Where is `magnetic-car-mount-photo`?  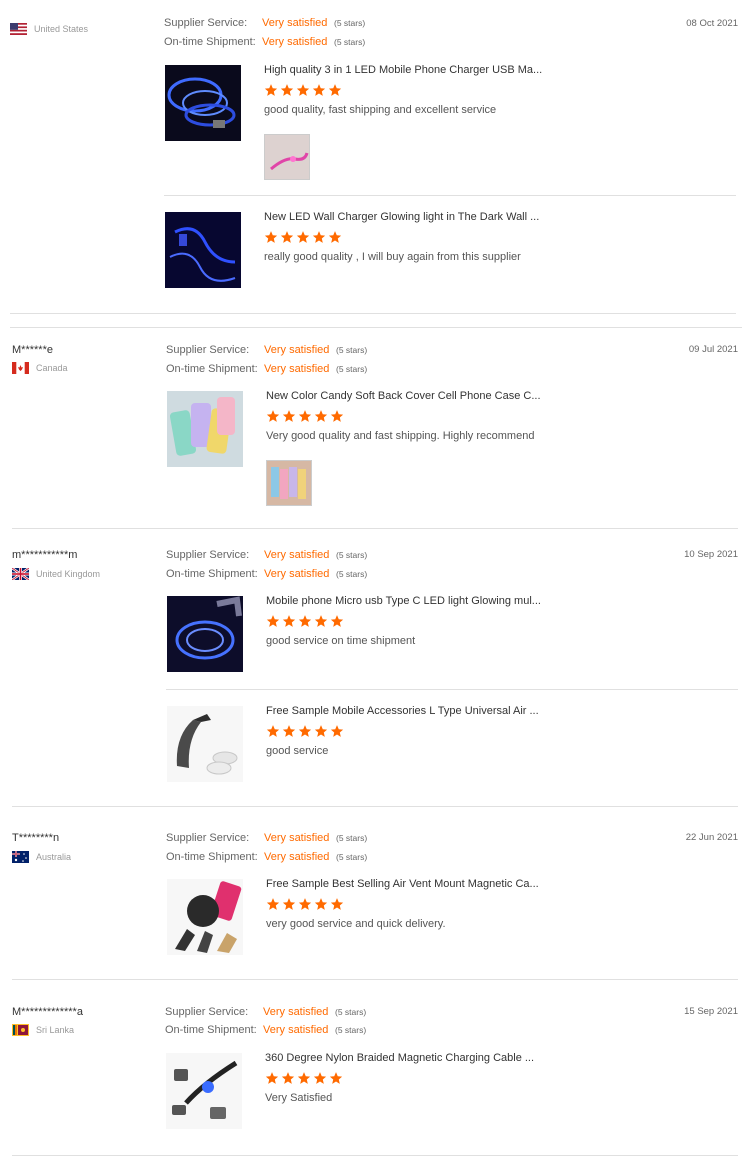
magnetic-car-mount-photo is located at coordinates (205, 917).